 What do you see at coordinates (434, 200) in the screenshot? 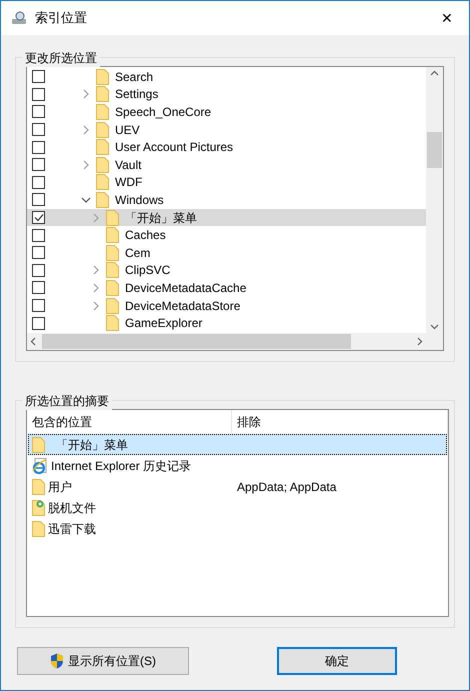
I see `vertical-scrollbar` at bounding box center [434, 200].